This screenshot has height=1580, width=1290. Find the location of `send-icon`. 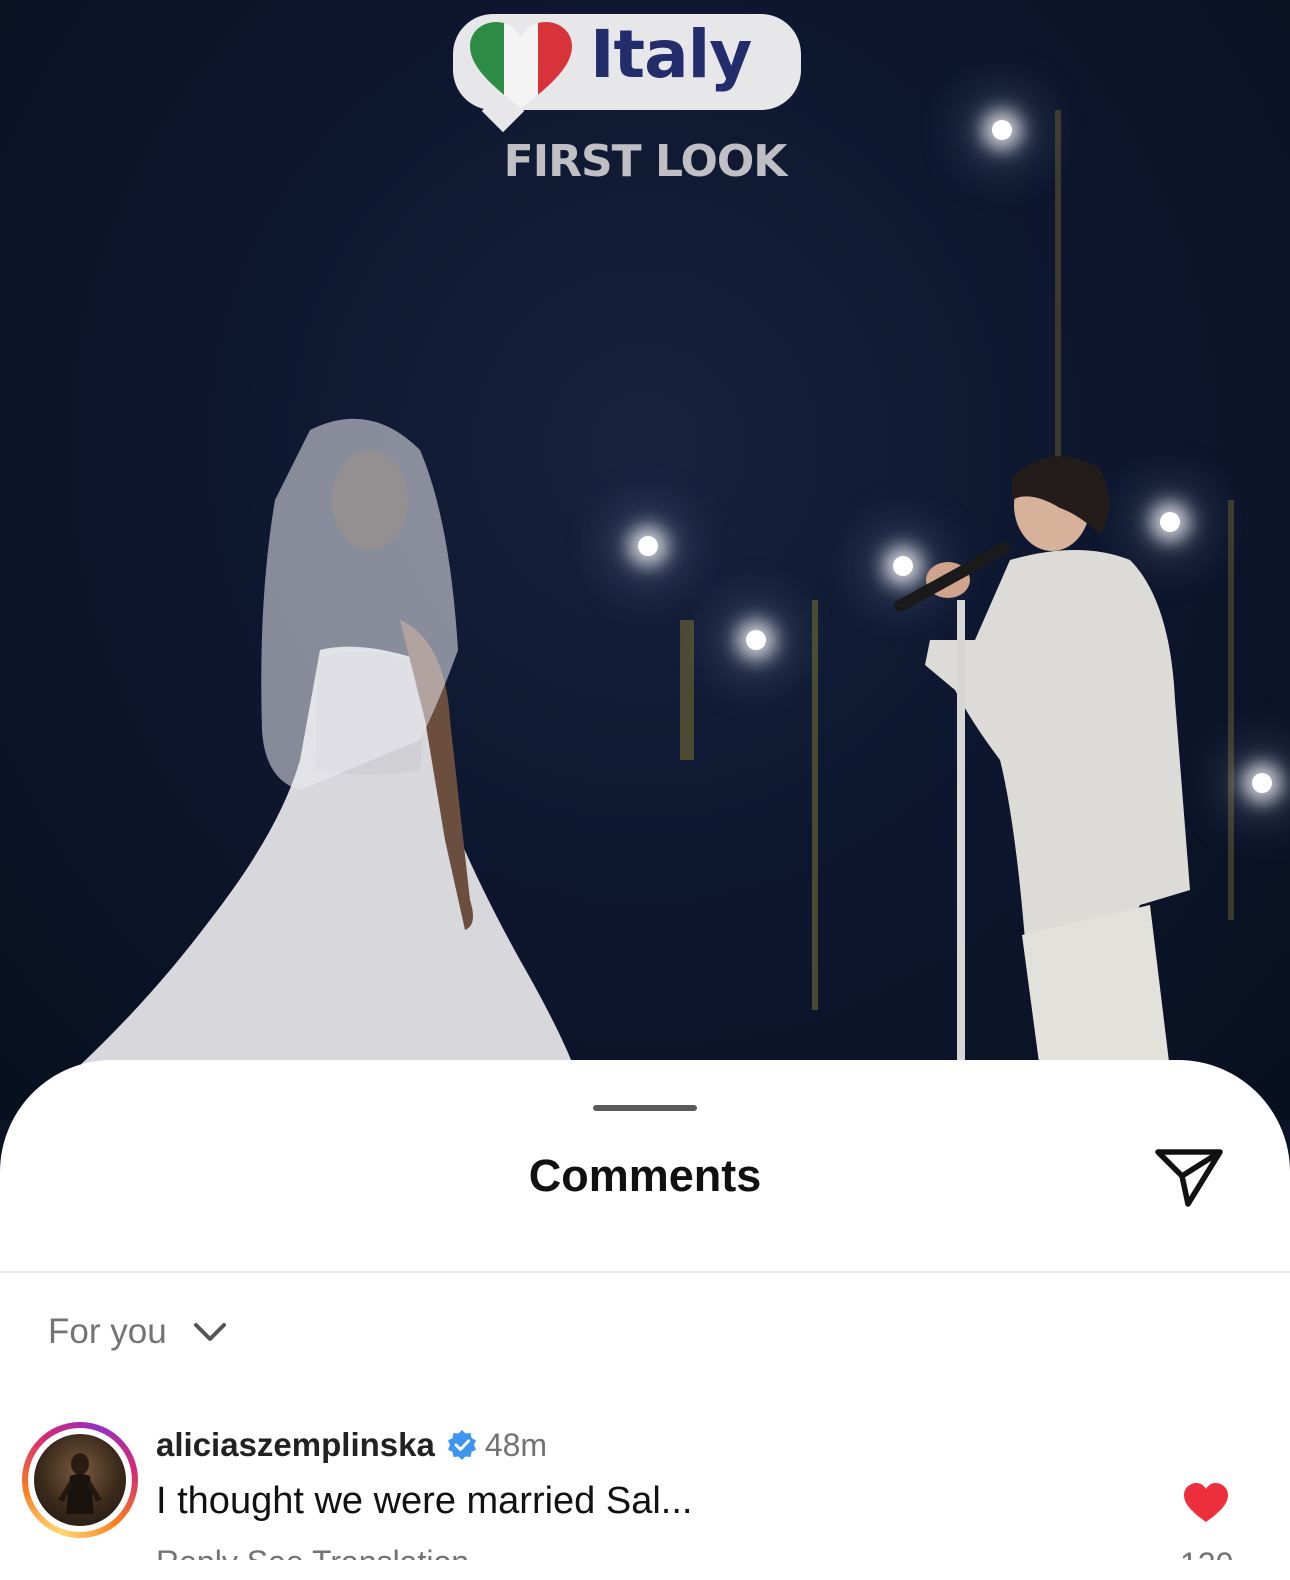

send-icon is located at coordinates (1189, 1177).